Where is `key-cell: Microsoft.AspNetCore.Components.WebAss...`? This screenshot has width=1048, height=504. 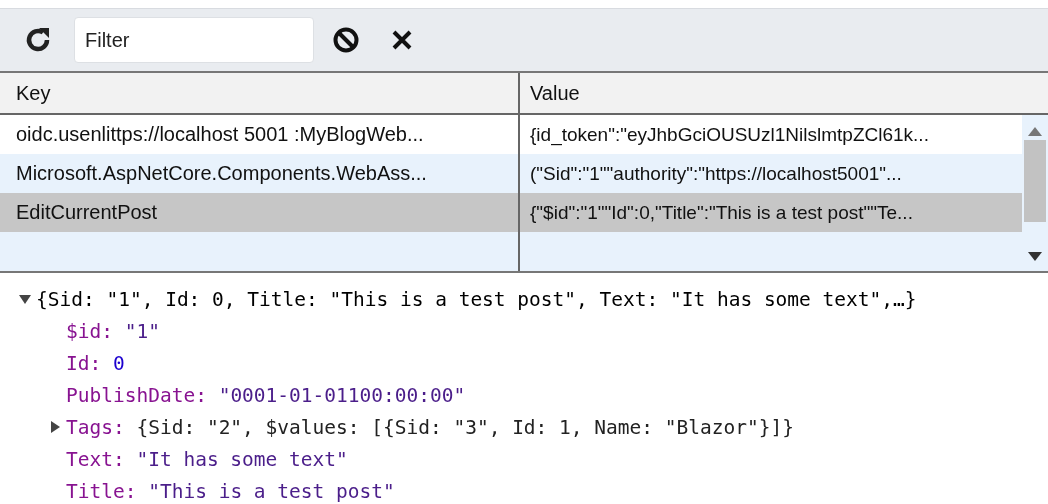
key-cell: Microsoft.AspNetCore.Components.WebAss... is located at coordinates (259, 173).